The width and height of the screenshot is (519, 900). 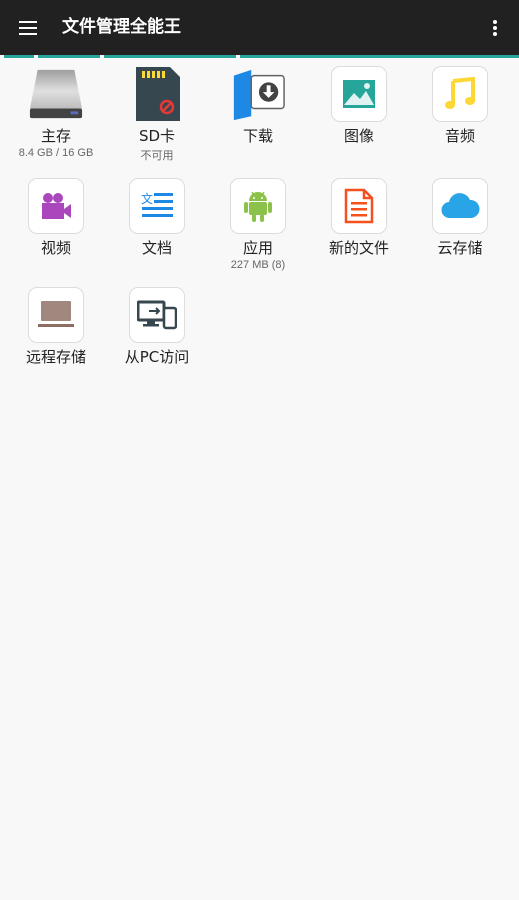 What do you see at coordinates (56, 94) in the screenshot?
I see `hard-drive-icon` at bounding box center [56, 94].